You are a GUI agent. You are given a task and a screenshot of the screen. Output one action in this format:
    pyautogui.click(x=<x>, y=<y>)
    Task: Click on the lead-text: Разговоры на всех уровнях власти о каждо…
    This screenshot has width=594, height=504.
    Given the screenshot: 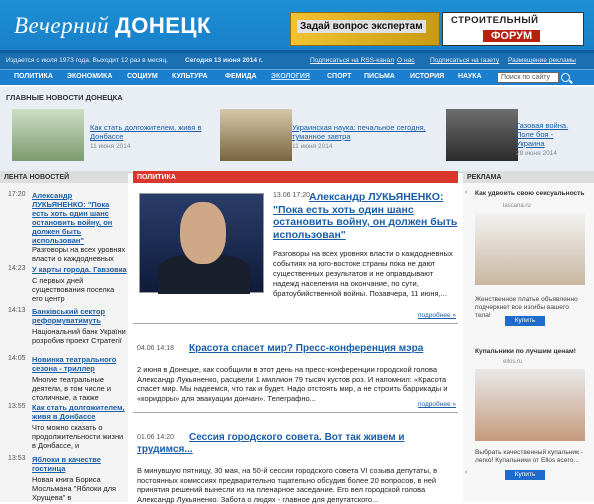 What is the action you would take?
    pyautogui.click(x=363, y=273)
    